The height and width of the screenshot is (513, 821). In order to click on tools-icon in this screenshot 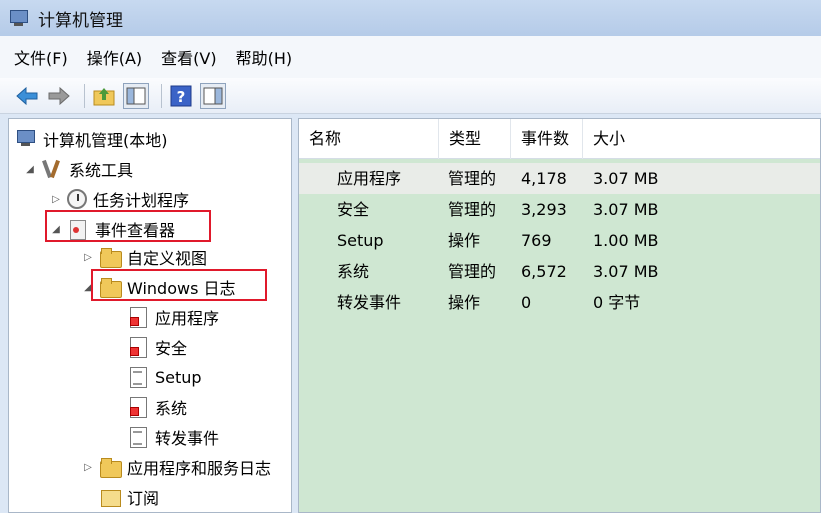, I will do `click(52, 169)`.